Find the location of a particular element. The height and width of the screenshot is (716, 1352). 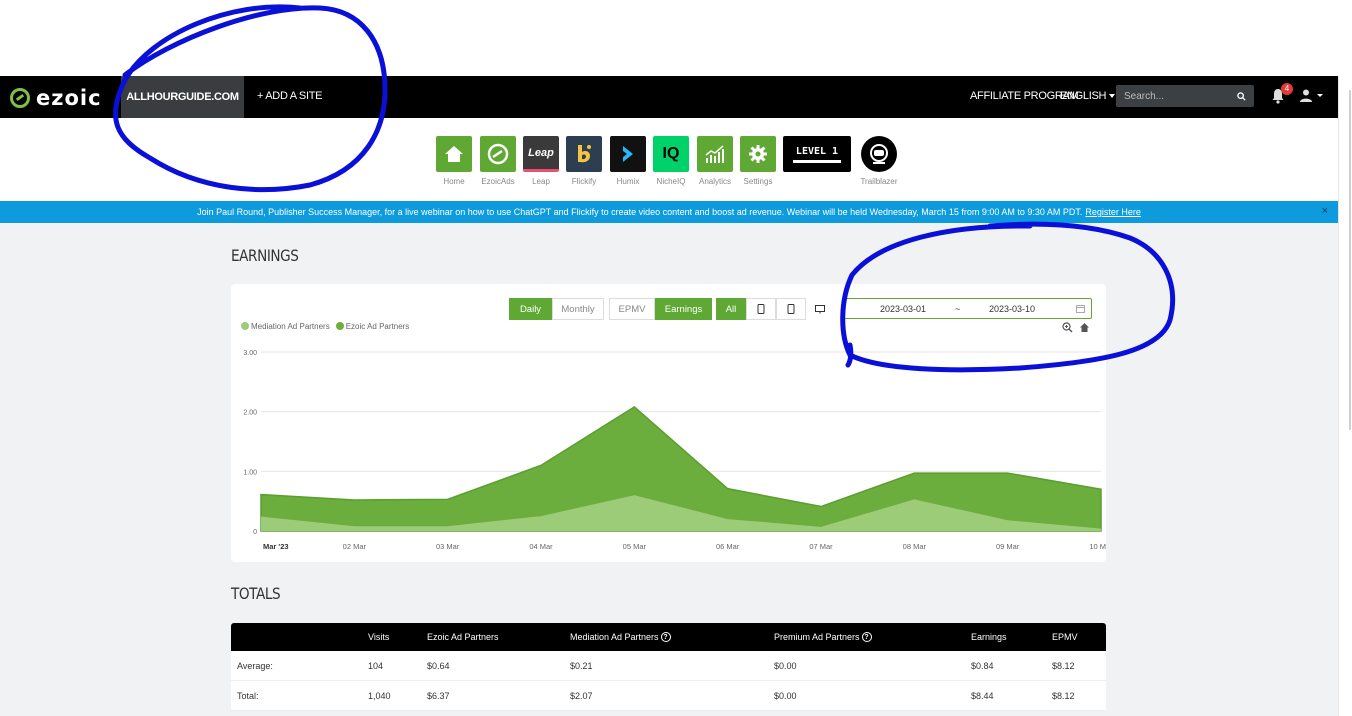

app-flickify: Flickify is located at coordinates (584, 161).